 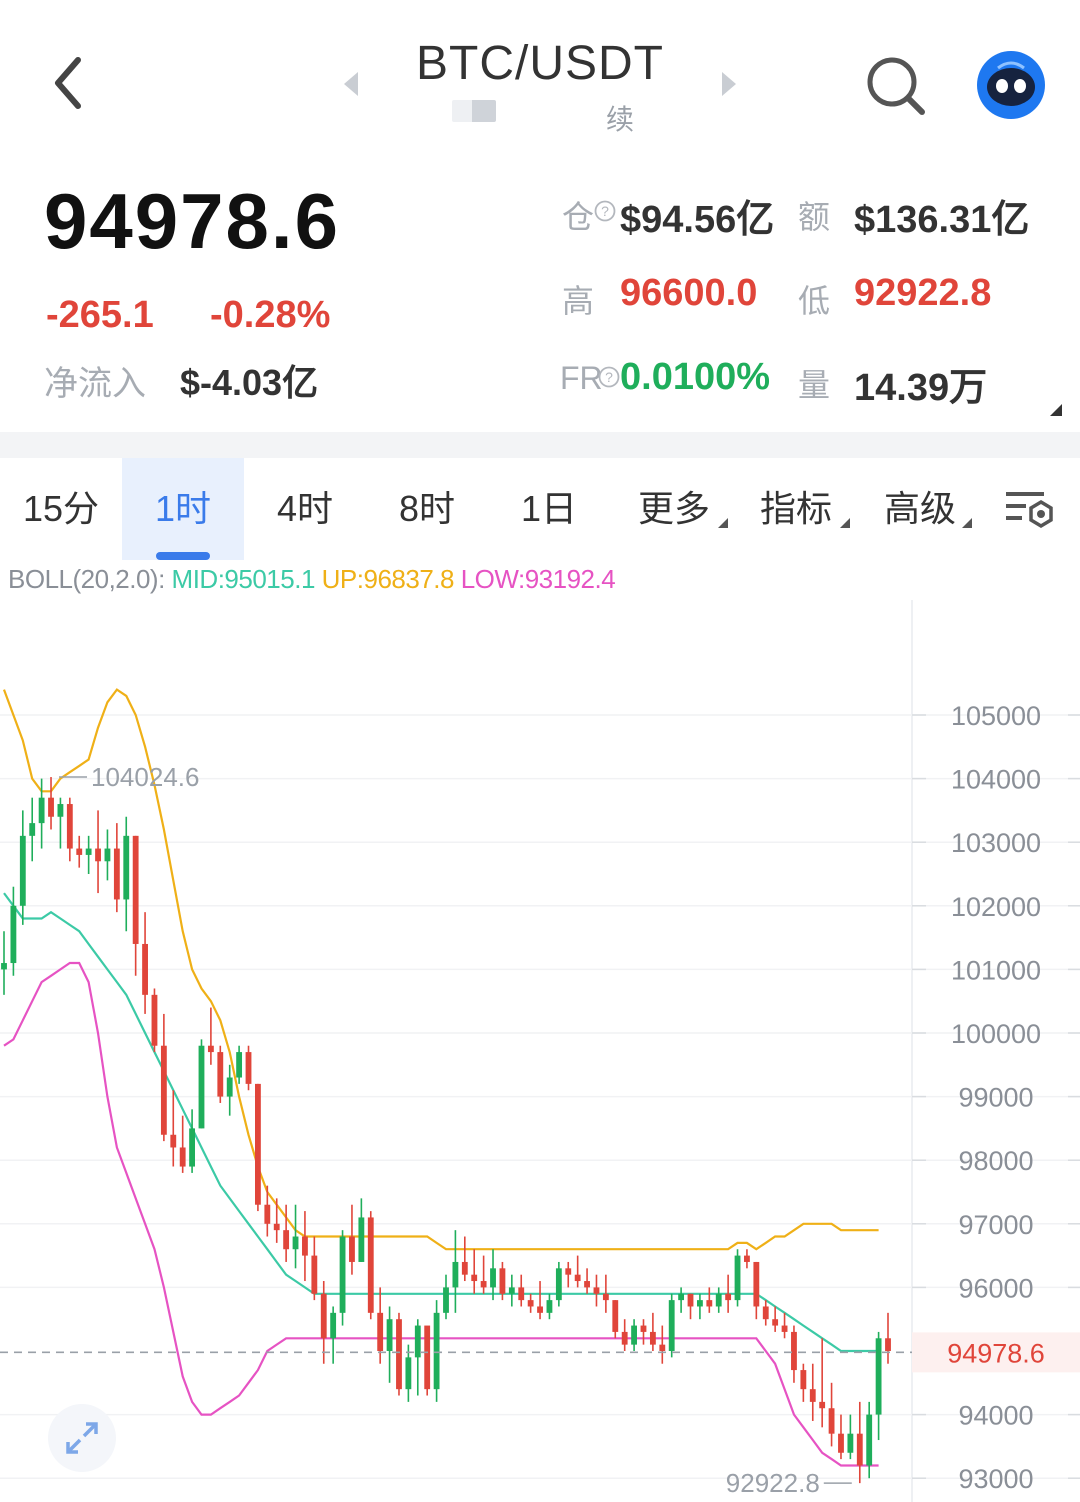 I want to click on tab-indicators: 指标, so click(x=796, y=509).